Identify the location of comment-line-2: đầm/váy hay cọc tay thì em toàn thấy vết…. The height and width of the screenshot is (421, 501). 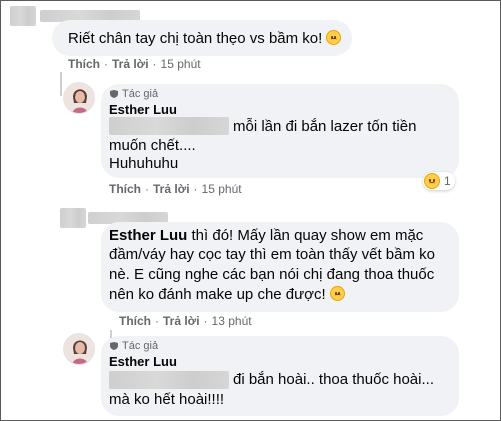
(272, 254).